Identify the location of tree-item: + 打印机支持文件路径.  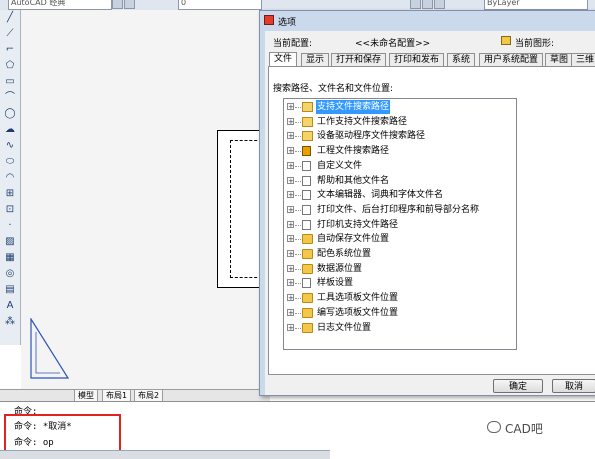
(399, 225).